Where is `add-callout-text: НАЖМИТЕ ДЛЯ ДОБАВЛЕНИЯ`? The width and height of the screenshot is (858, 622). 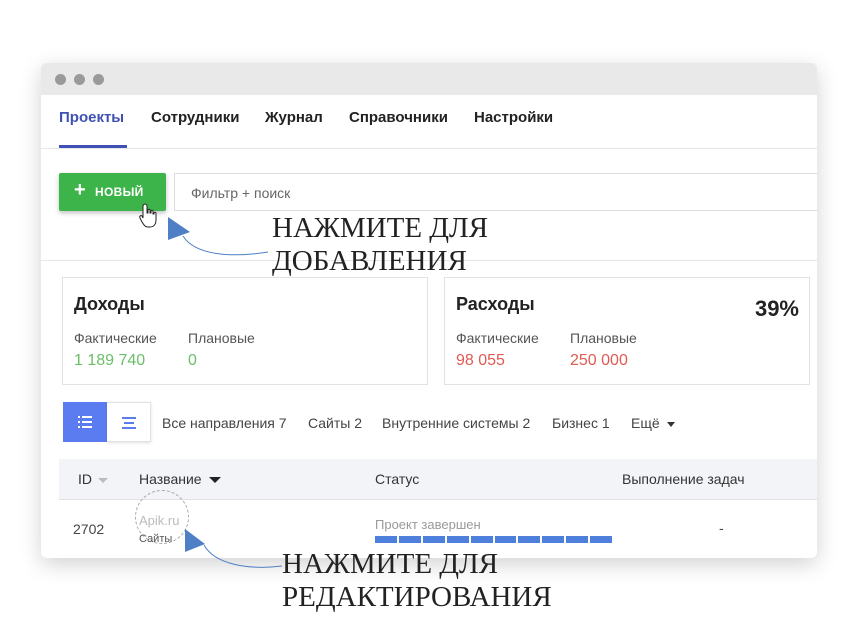
add-callout-text: НАЖМИТЕ ДЛЯ ДОБАВЛЕНИЯ is located at coordinates (380, 245).